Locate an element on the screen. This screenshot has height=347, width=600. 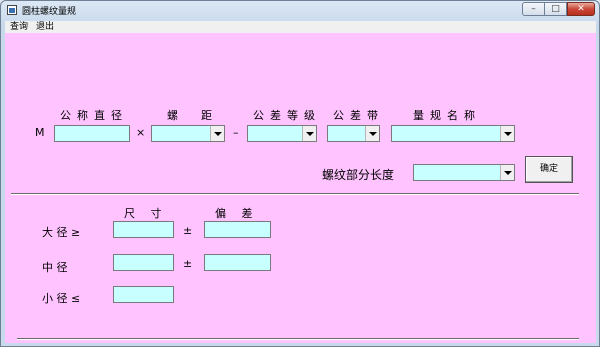
pitch-select is located at coordinates (188, 133).